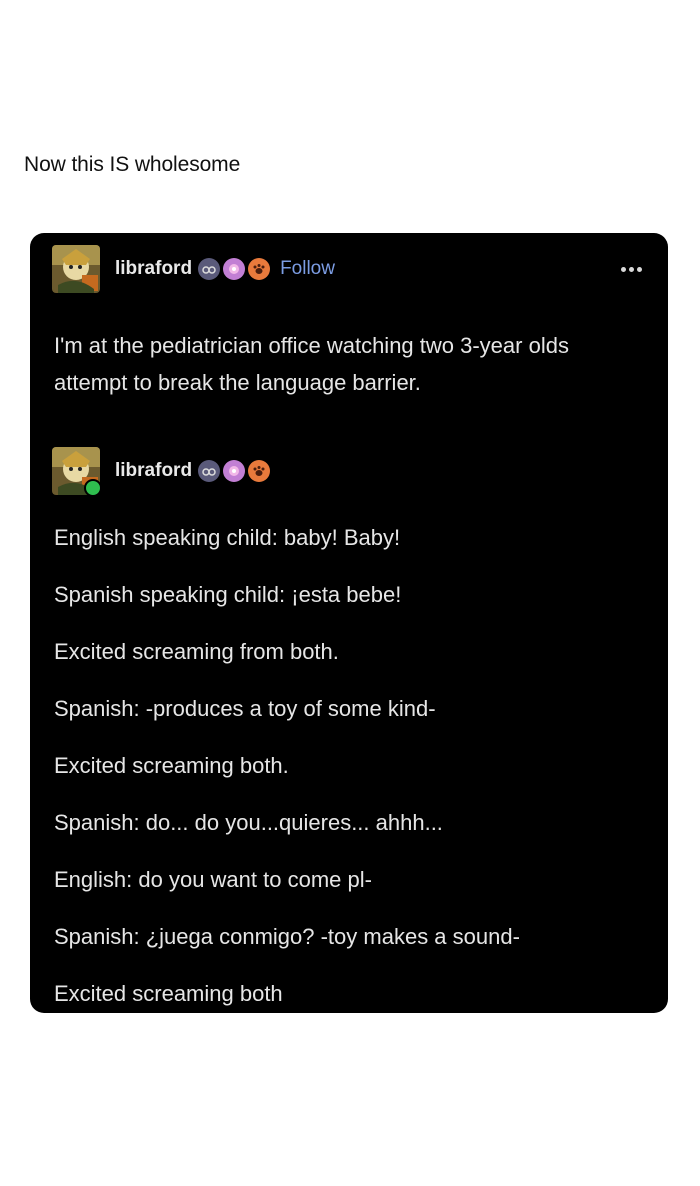  I want to click on reblog-username: libraford, so click(153, 471).